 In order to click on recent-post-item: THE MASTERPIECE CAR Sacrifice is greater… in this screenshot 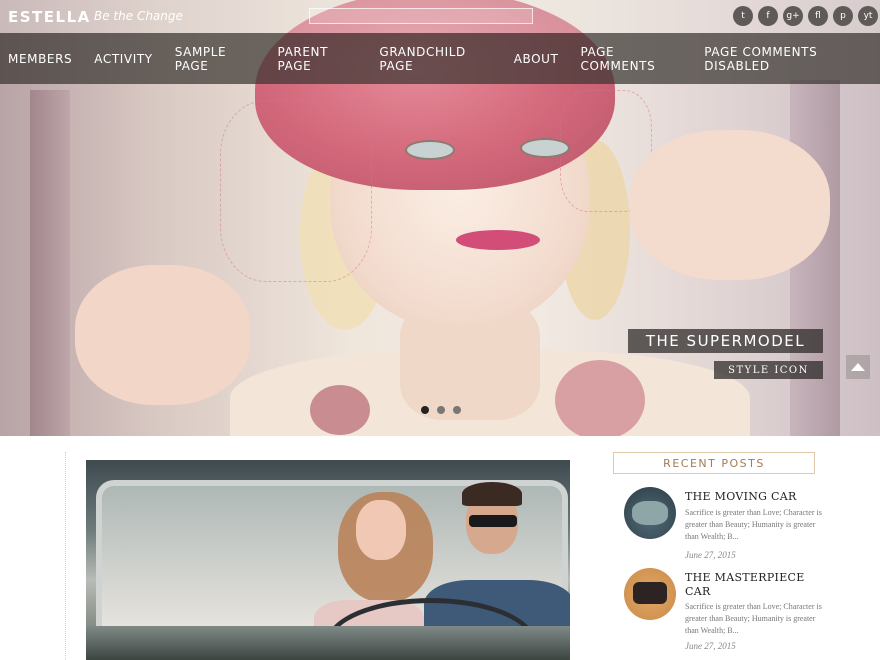, I will do `click(724, 613)`.